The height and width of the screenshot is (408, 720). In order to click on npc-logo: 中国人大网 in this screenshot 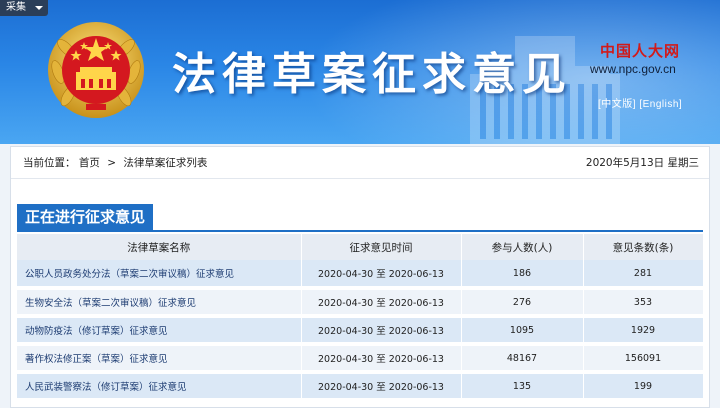, I will do `click(640, 50)`.